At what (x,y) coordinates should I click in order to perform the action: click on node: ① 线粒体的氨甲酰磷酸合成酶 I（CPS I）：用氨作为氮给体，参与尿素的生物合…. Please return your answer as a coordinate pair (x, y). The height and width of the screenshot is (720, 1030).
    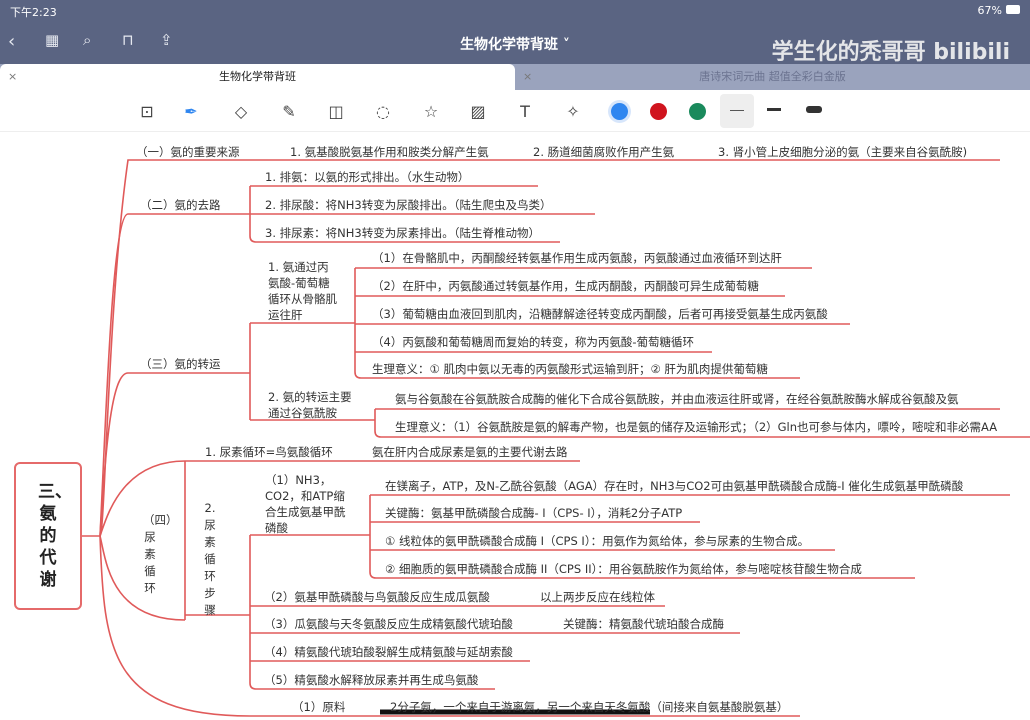
    Looking at the image, I should click on (597, 541).